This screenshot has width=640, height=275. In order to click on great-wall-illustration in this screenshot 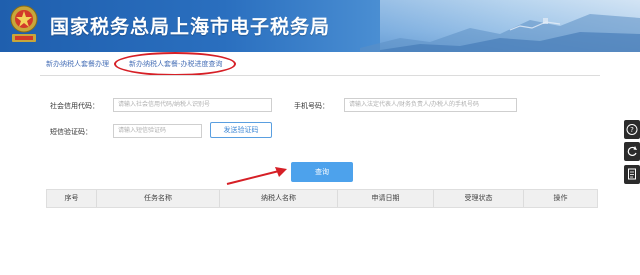, I will do `click(500, 33)`.